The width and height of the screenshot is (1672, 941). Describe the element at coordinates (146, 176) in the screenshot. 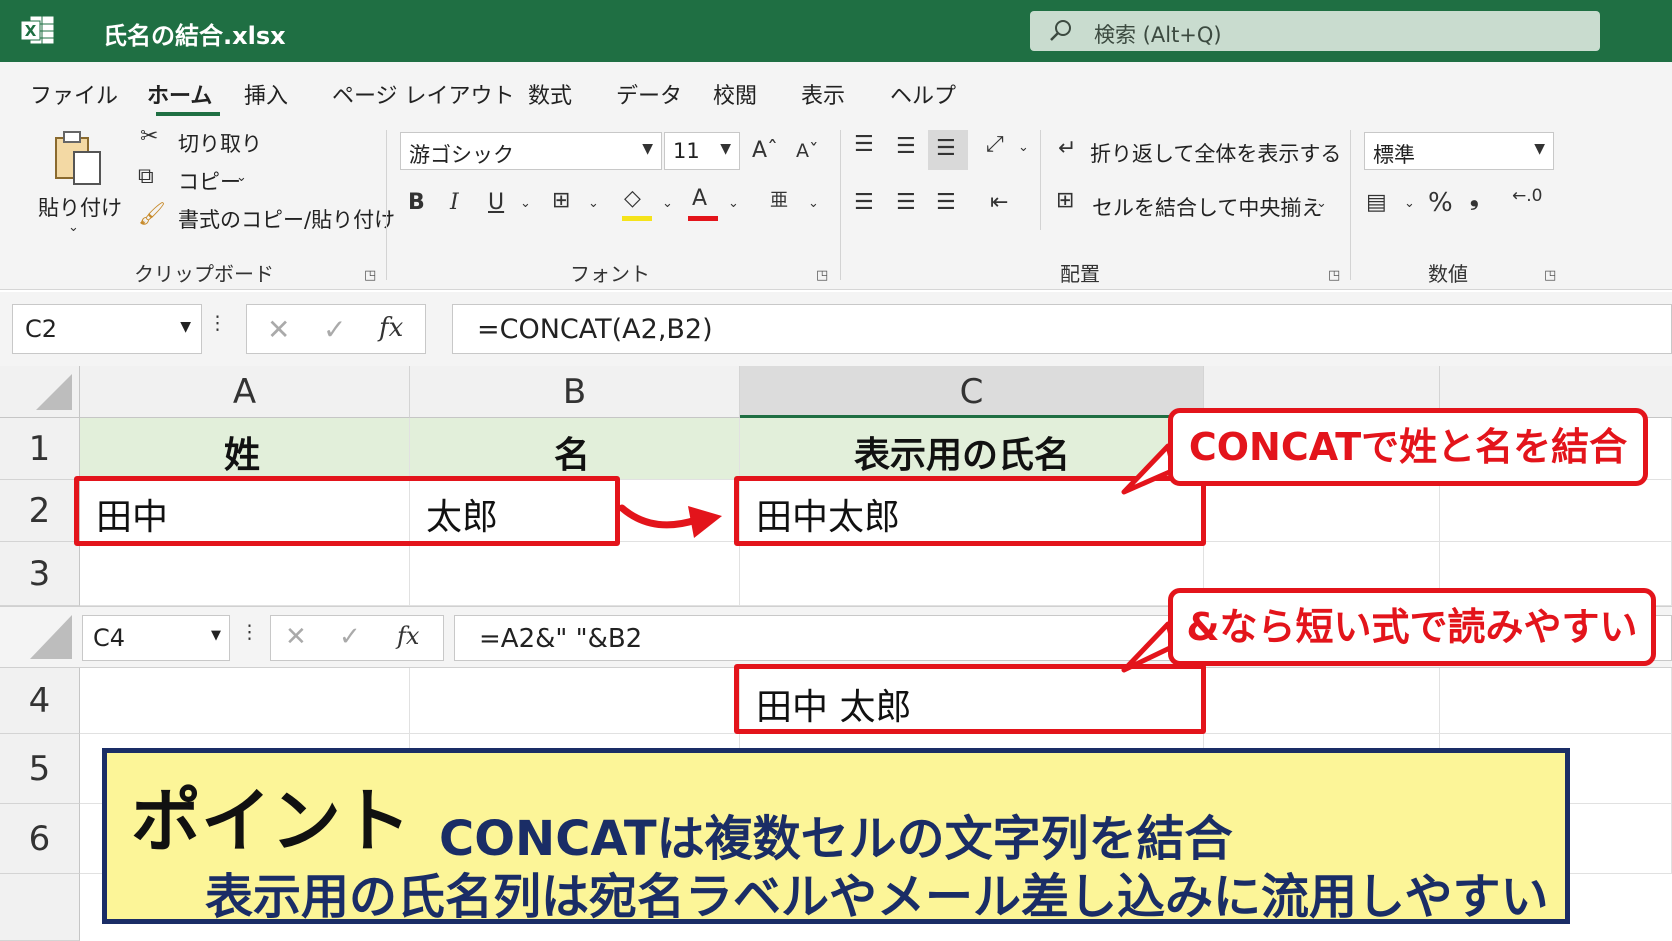

I see `copy-icon: ⧉` at that location.